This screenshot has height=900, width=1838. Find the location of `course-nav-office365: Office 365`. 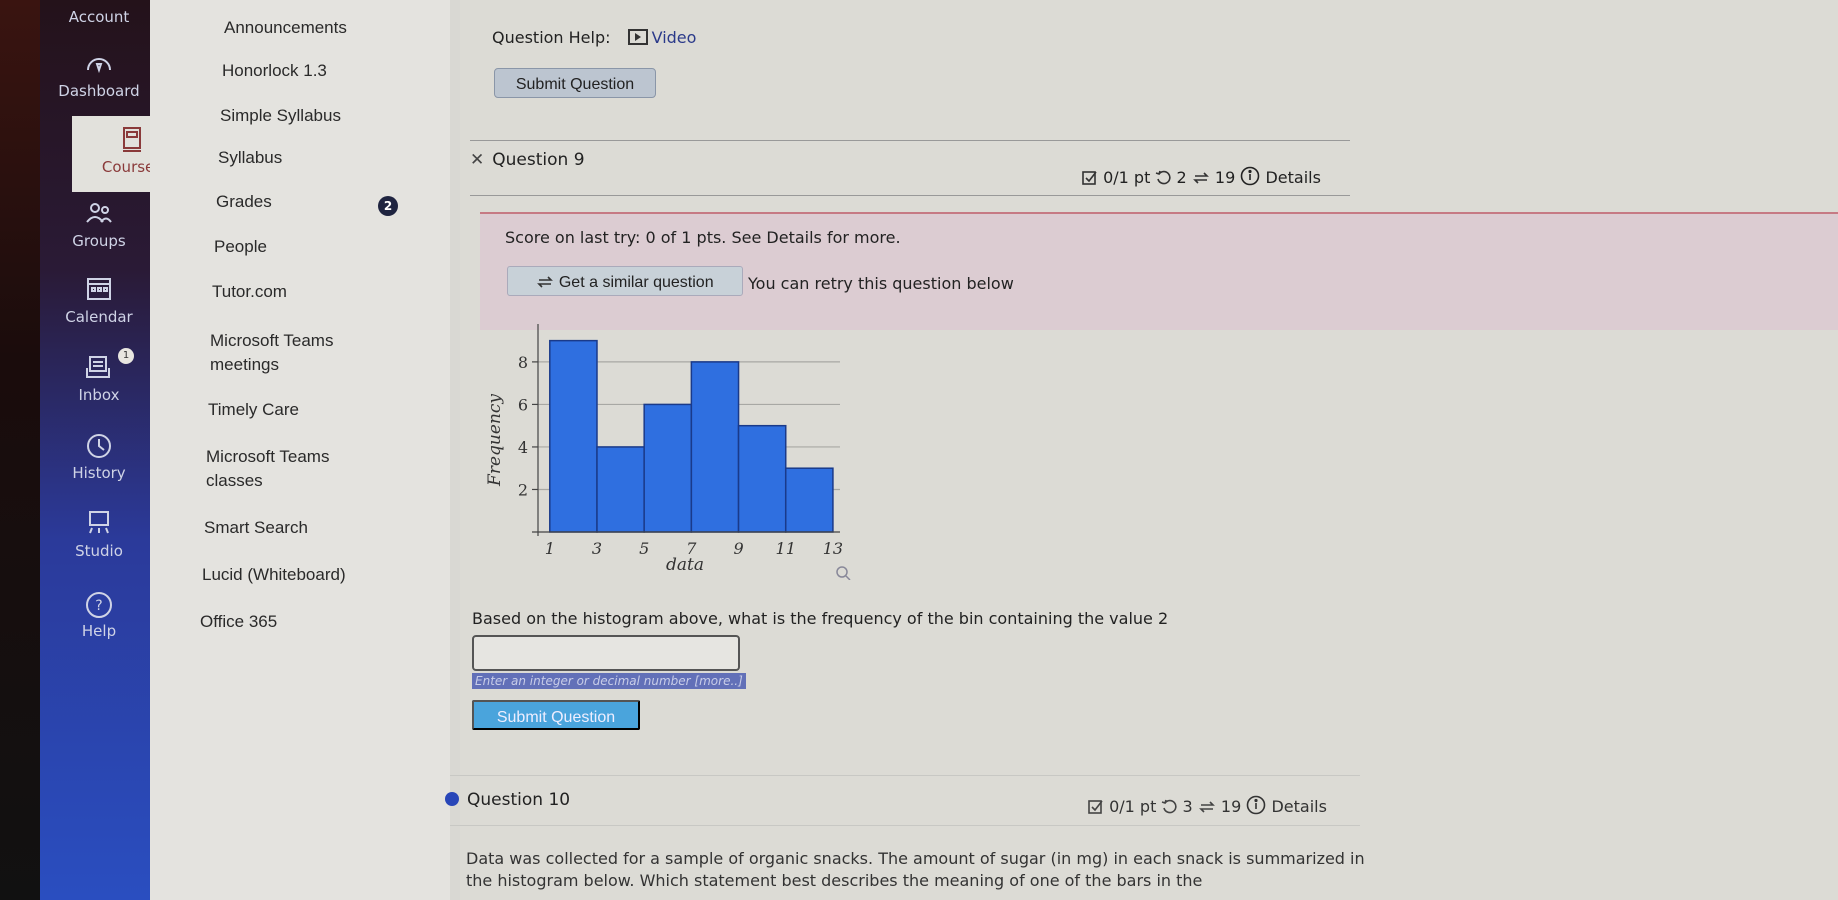

course-nav-office365: Office 365 is located at coordinates (238, 622).